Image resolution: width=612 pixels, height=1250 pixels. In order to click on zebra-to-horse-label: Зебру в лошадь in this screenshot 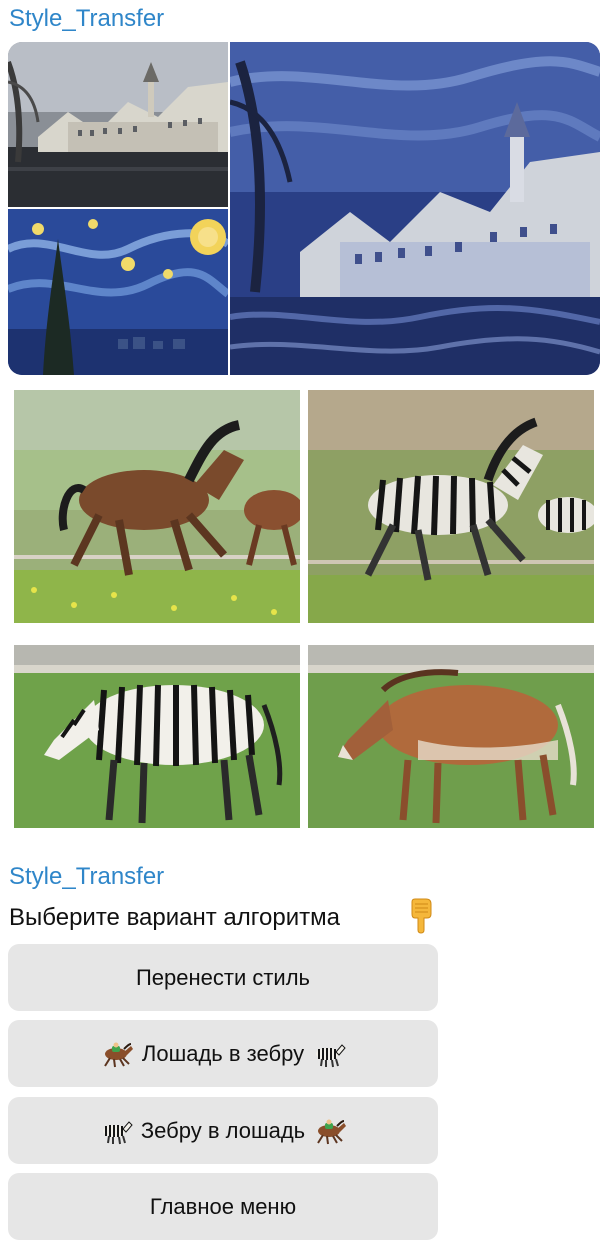, I will do `click(223, 1130)`.